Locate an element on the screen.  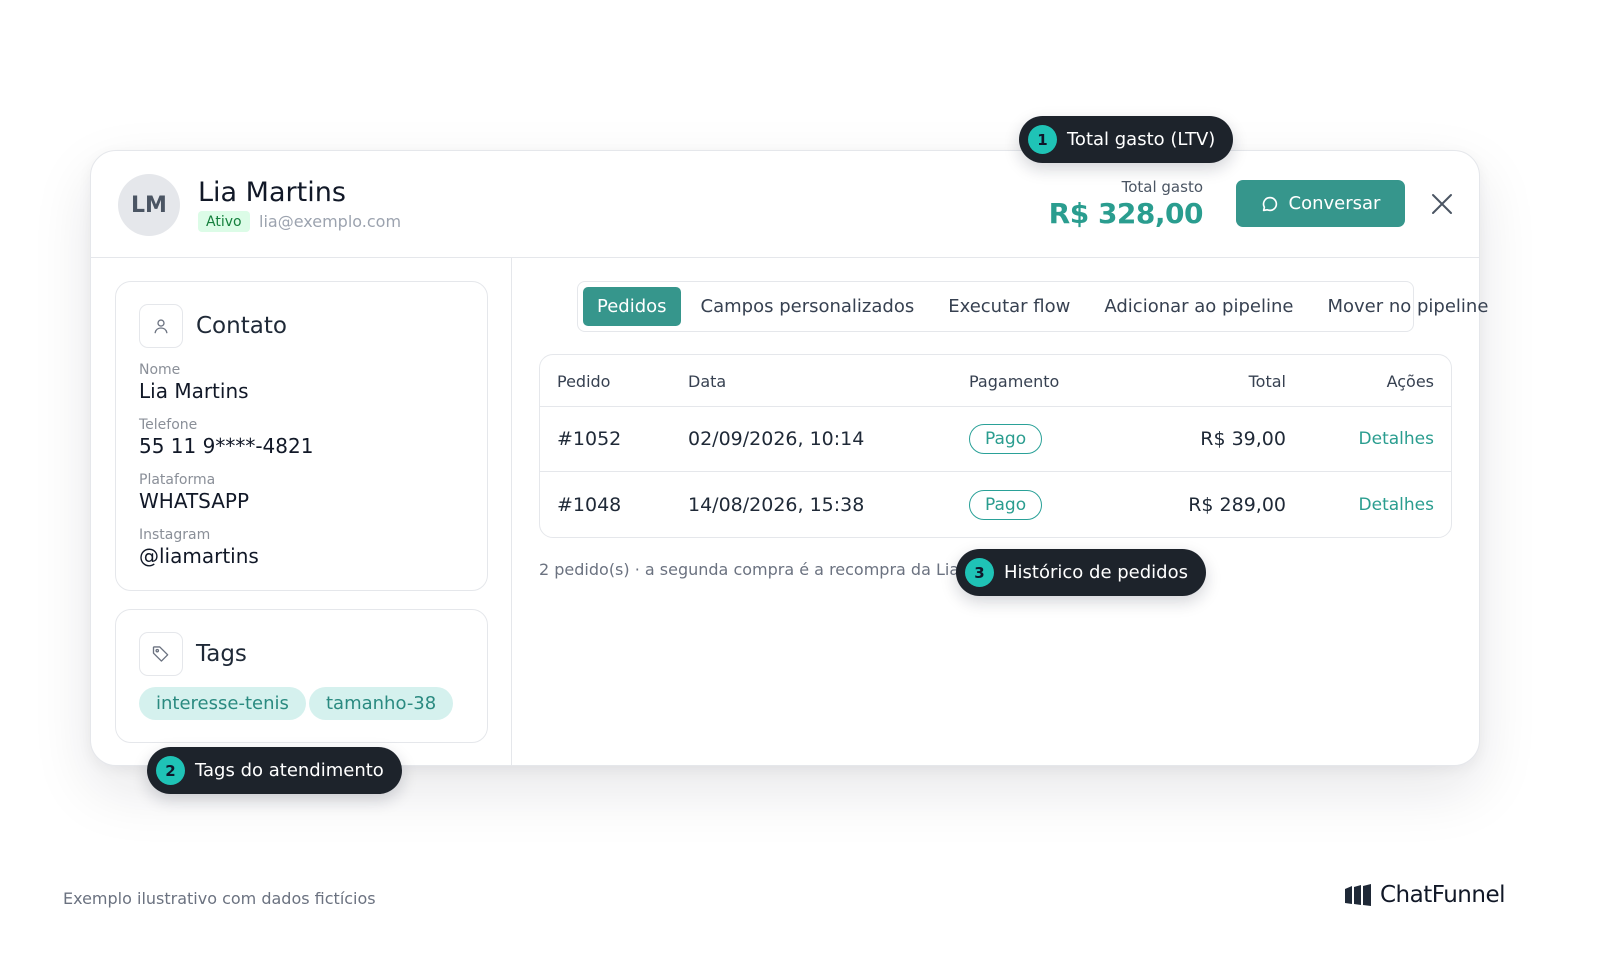
avatar: LM is located at coordinates (149, 205).